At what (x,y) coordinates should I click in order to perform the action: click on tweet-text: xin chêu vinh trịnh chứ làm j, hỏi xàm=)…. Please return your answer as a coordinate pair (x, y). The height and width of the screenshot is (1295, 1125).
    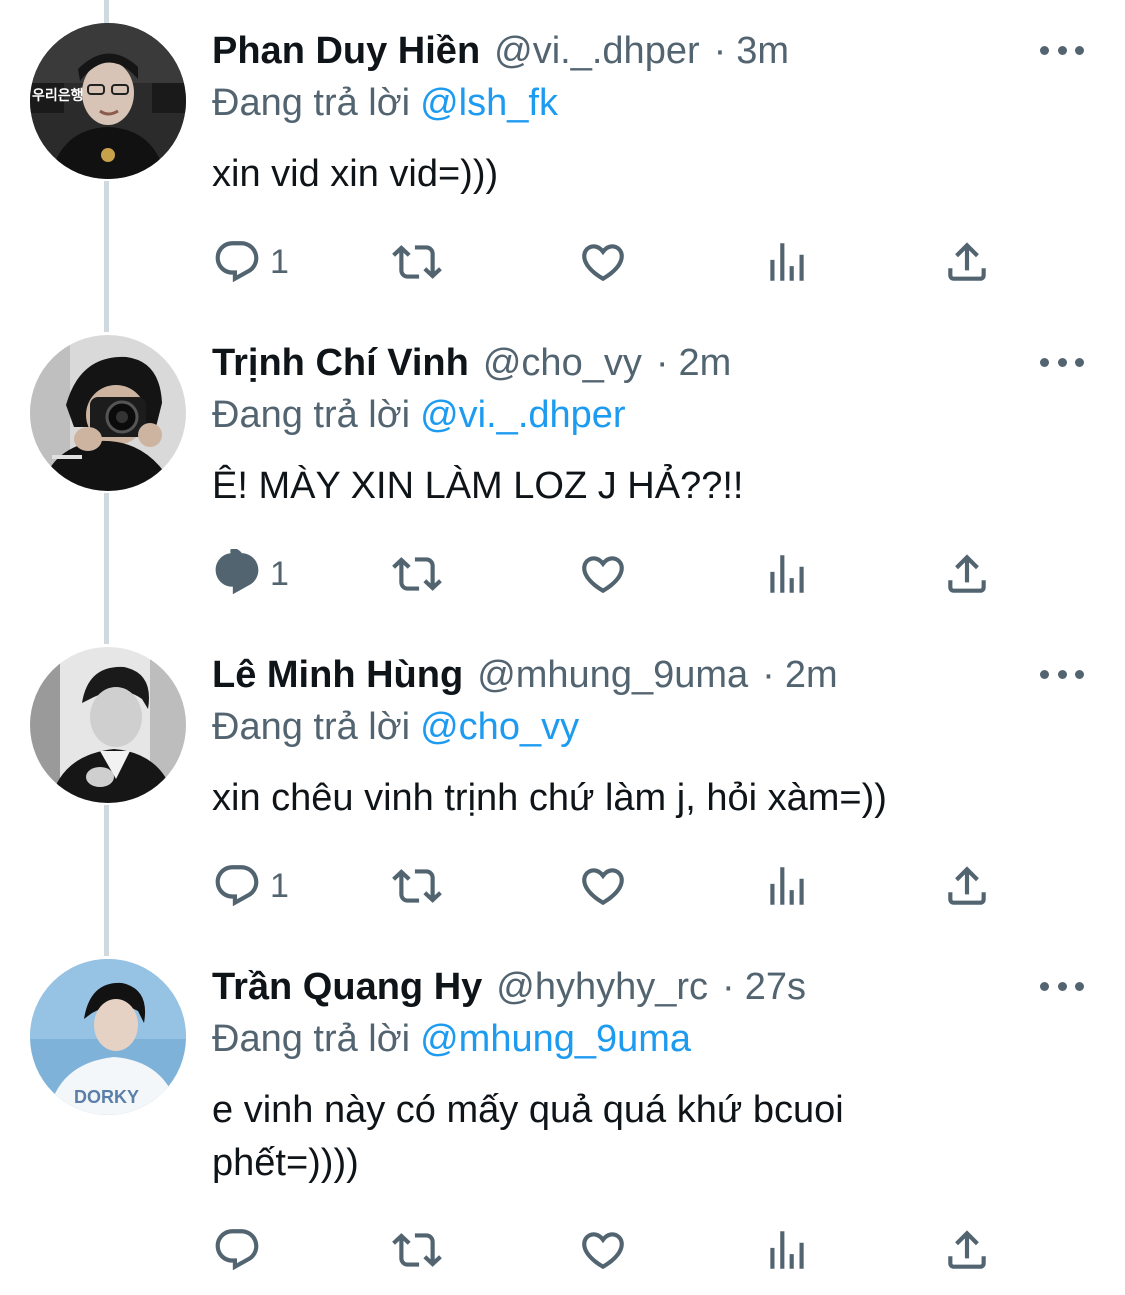
    Looking at the image, I should click on (549, 798).